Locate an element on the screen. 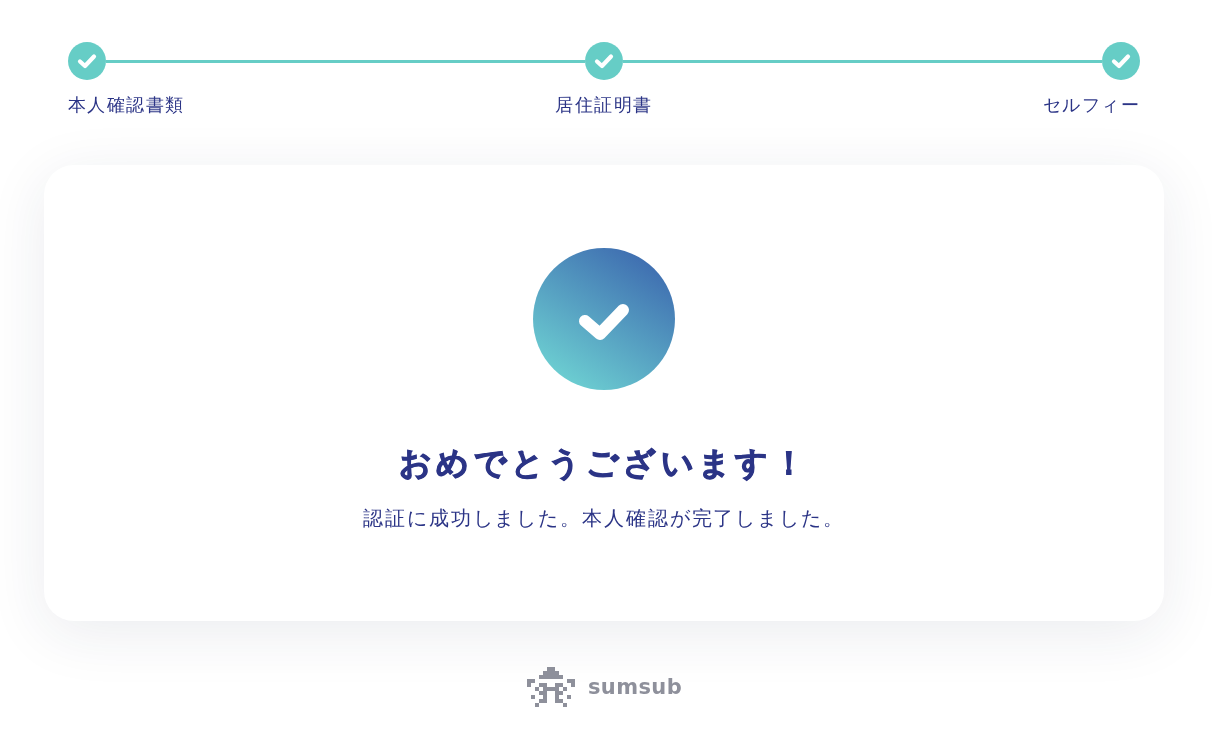 The height and width of the screenshot is (734, 1212). step-label: セルフィー is located at coordinates (1091, 105).